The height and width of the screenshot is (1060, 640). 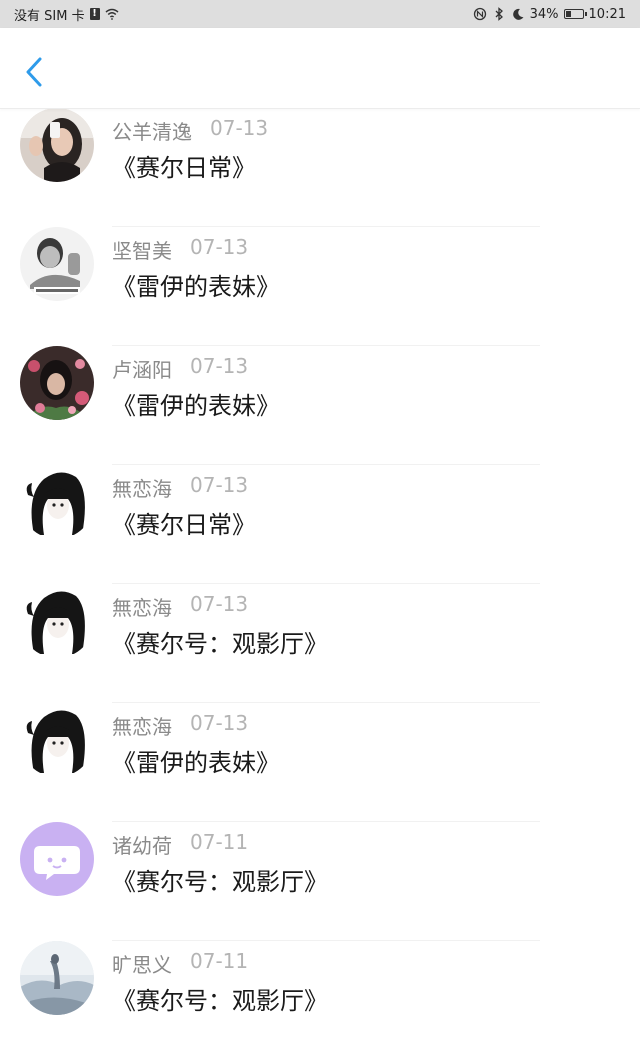 What do you see at coordinates (568, 14) in the screenshot?
I see `battery-level` at bounding box center [568, 14].